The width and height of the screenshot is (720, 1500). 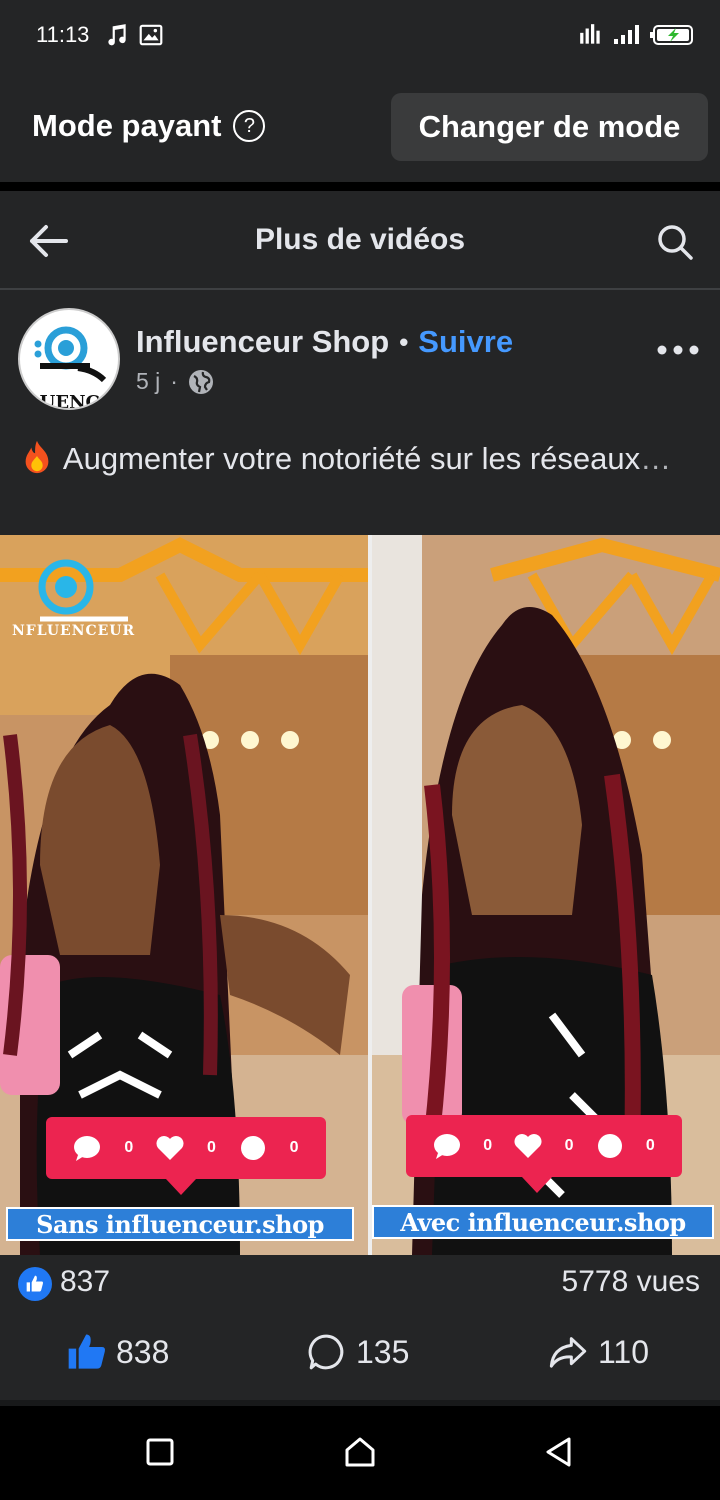 I want to click on avatar-text: LUENC, so click(x=64, y=401).